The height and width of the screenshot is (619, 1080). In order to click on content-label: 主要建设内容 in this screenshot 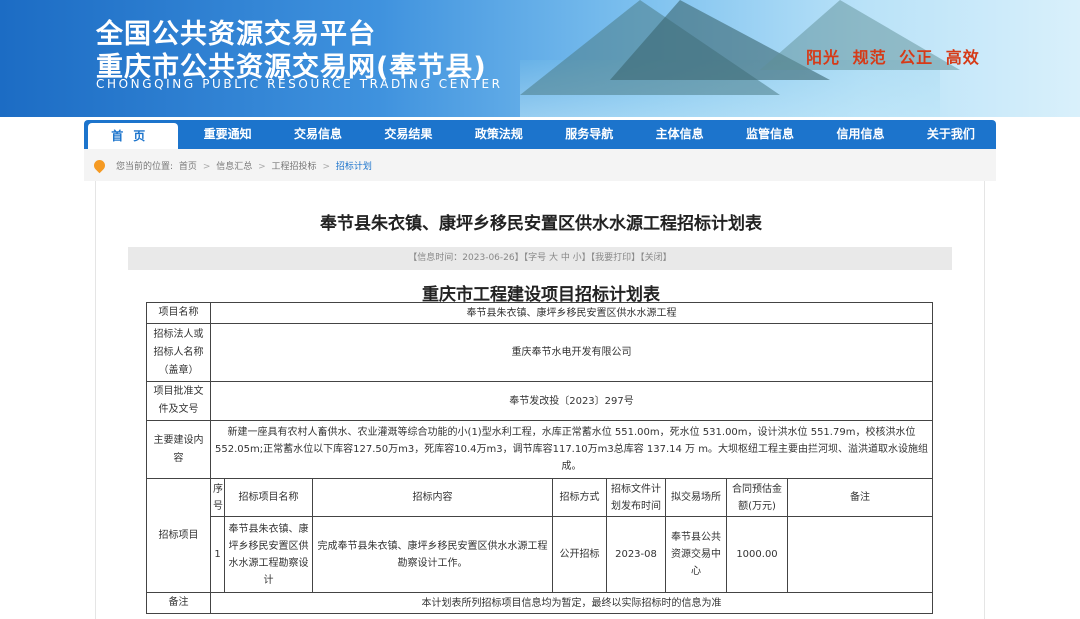, I will do `click(178, 449)`.